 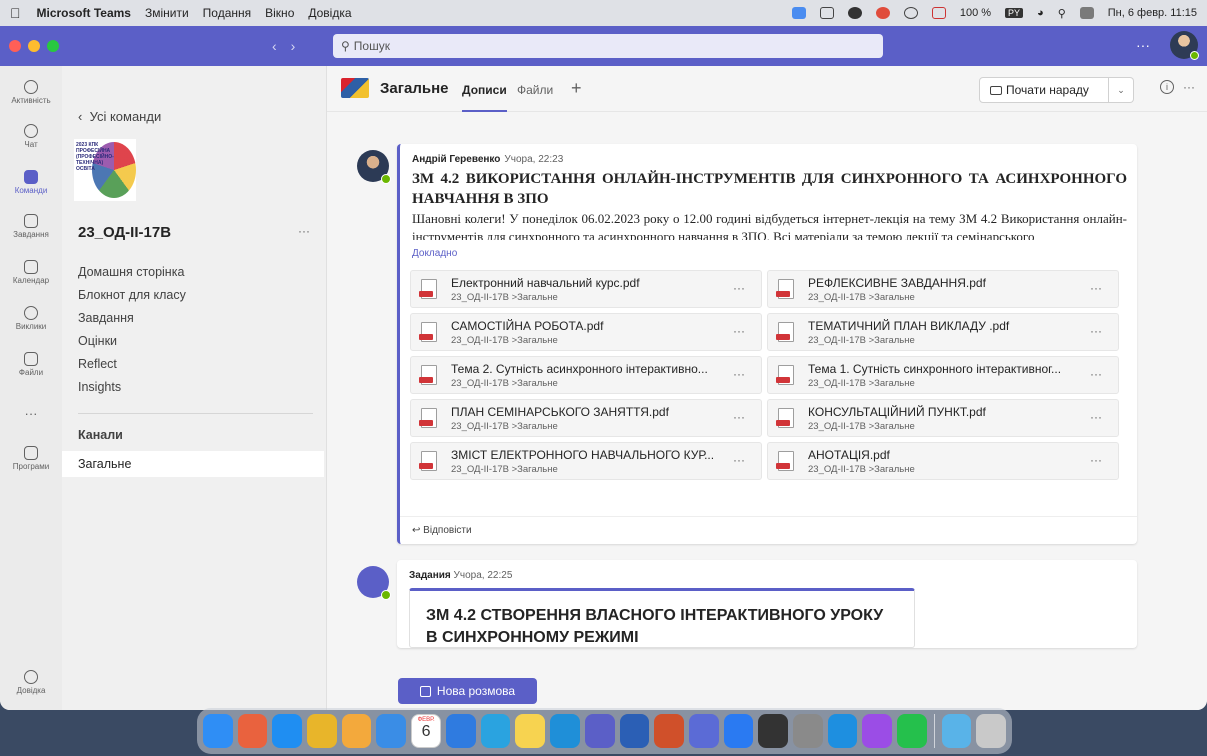 I want to click on browser-icon, so click(x=461, y=731).